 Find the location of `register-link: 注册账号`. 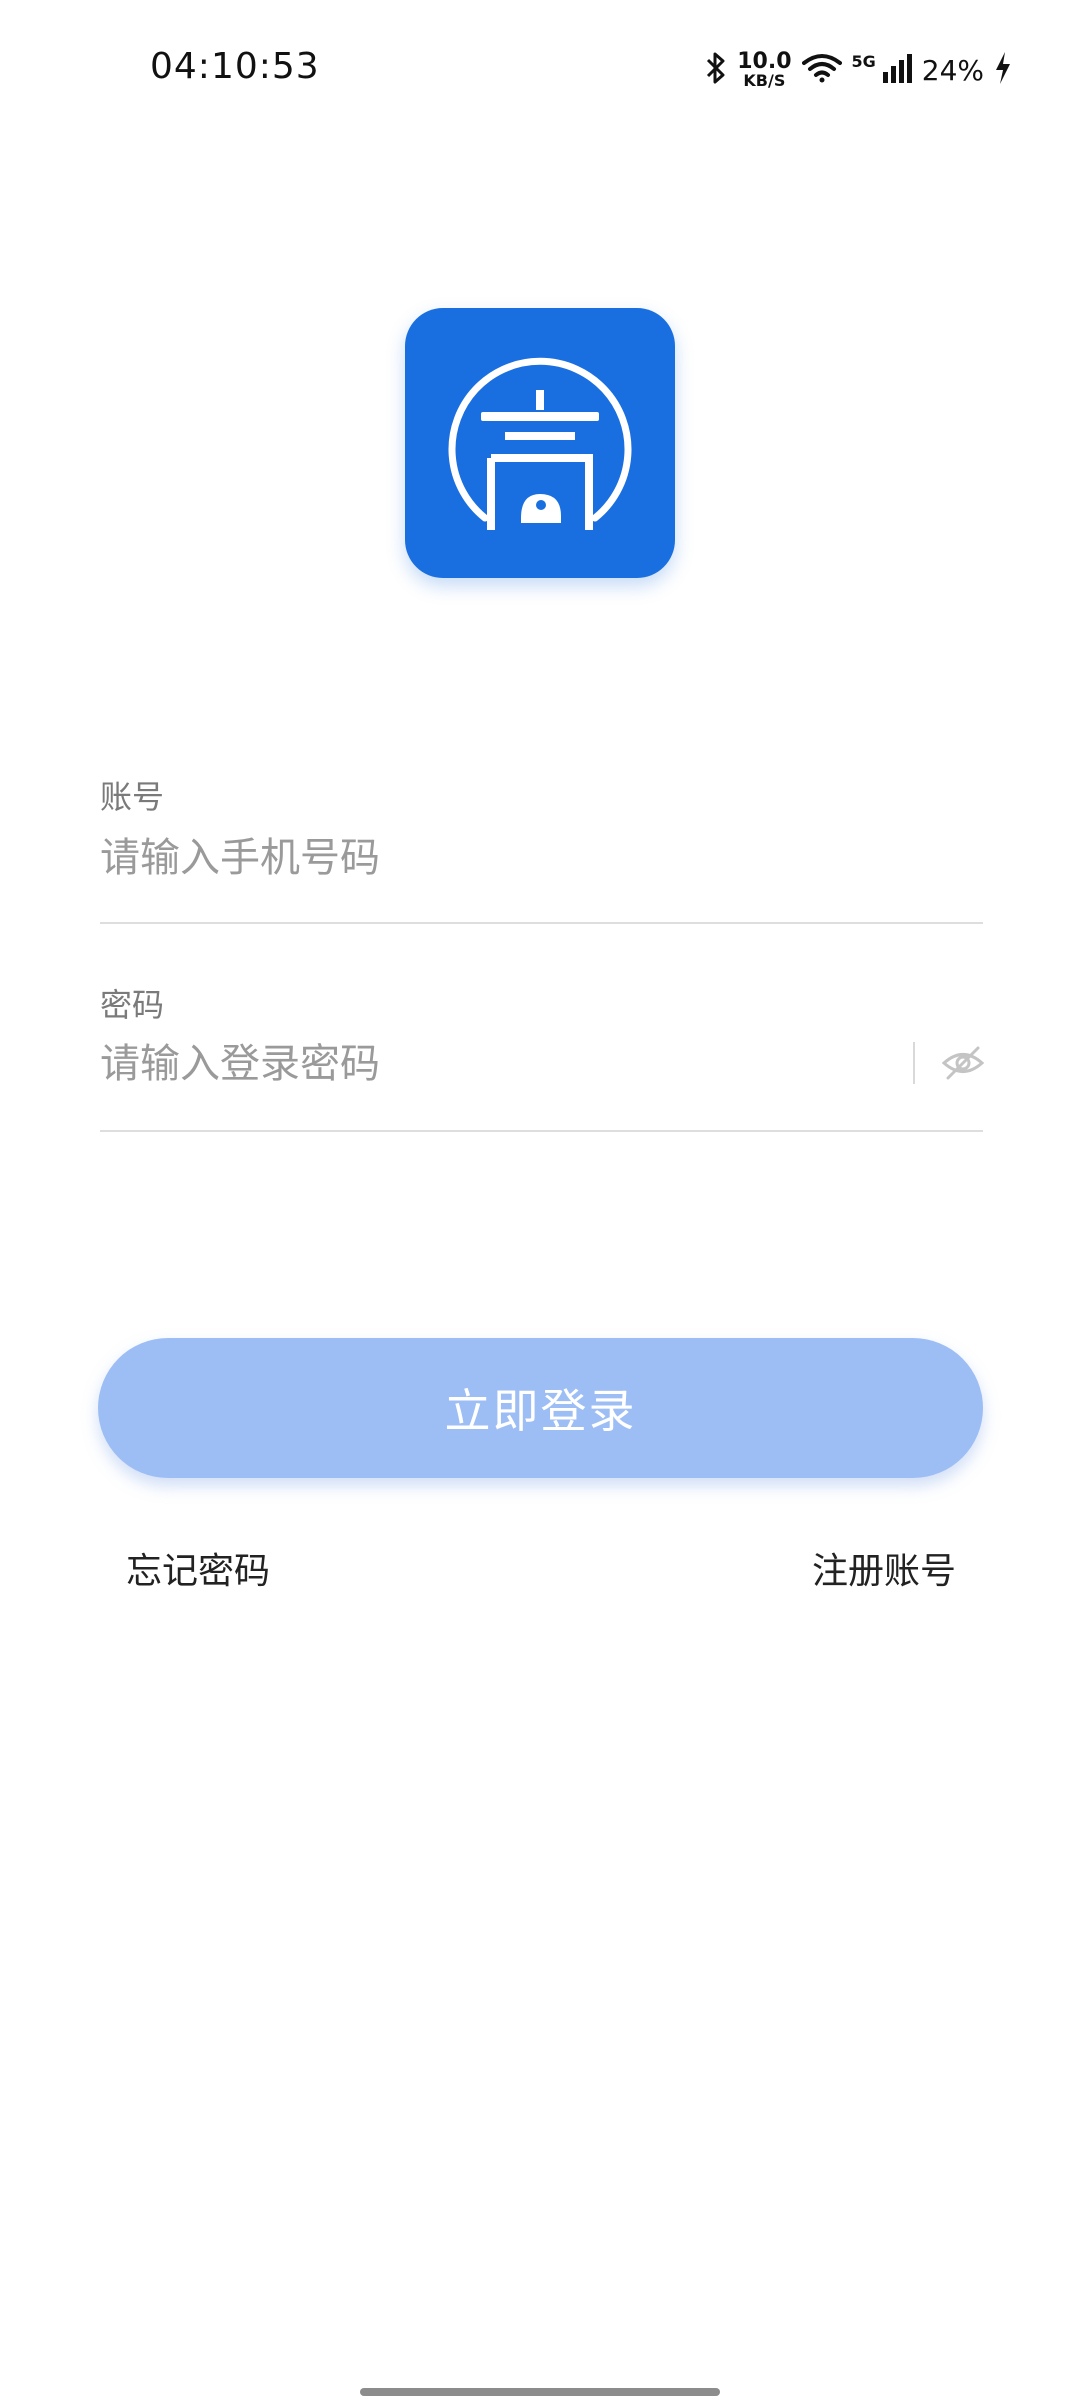

register-link: 注册账号 is located at coordinates (884, 1568).